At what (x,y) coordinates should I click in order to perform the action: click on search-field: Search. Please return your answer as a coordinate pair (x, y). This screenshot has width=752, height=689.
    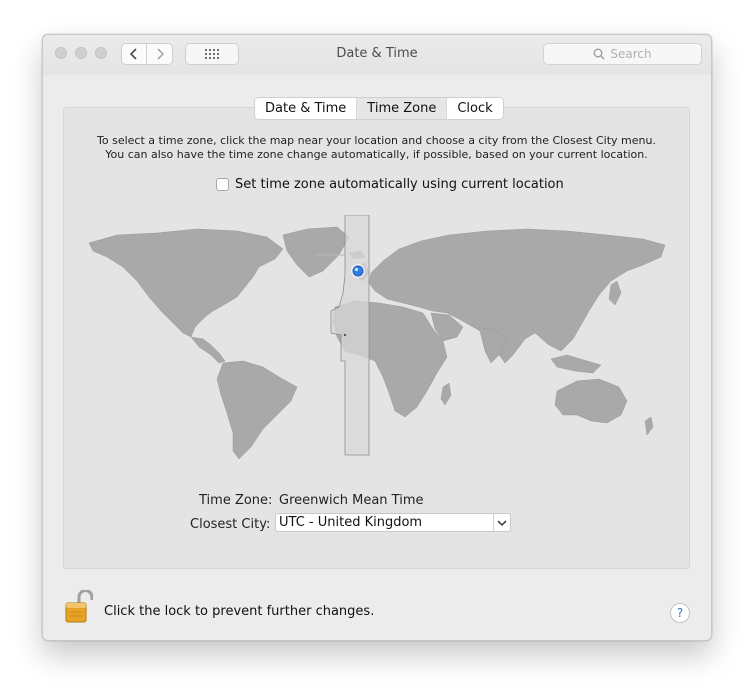
    Looking at the image, I should click on (622, 54).